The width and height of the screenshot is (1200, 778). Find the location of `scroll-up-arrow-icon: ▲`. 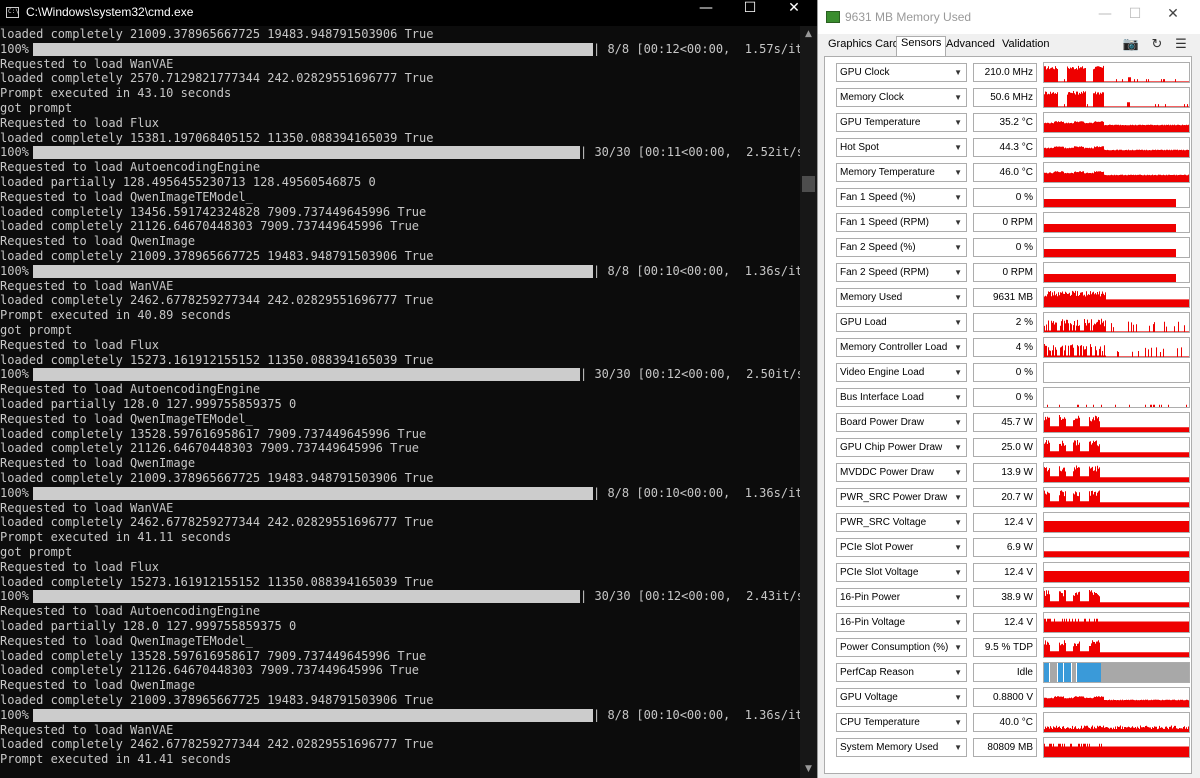

scroll-up-arrow-icon: ▲ is located at coordinates (808, 34).